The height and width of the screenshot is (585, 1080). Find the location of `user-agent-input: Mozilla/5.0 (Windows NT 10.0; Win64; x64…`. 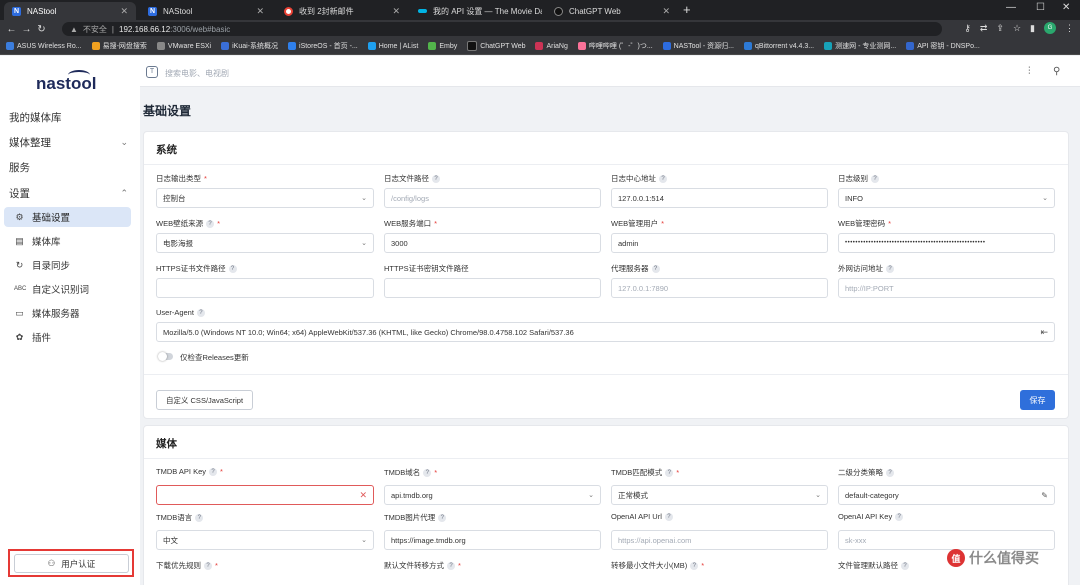

user-agent-input: Mozilla/5.0 (Windows NT 10.0; Win64; x64… is located at coordinates (605, 332).